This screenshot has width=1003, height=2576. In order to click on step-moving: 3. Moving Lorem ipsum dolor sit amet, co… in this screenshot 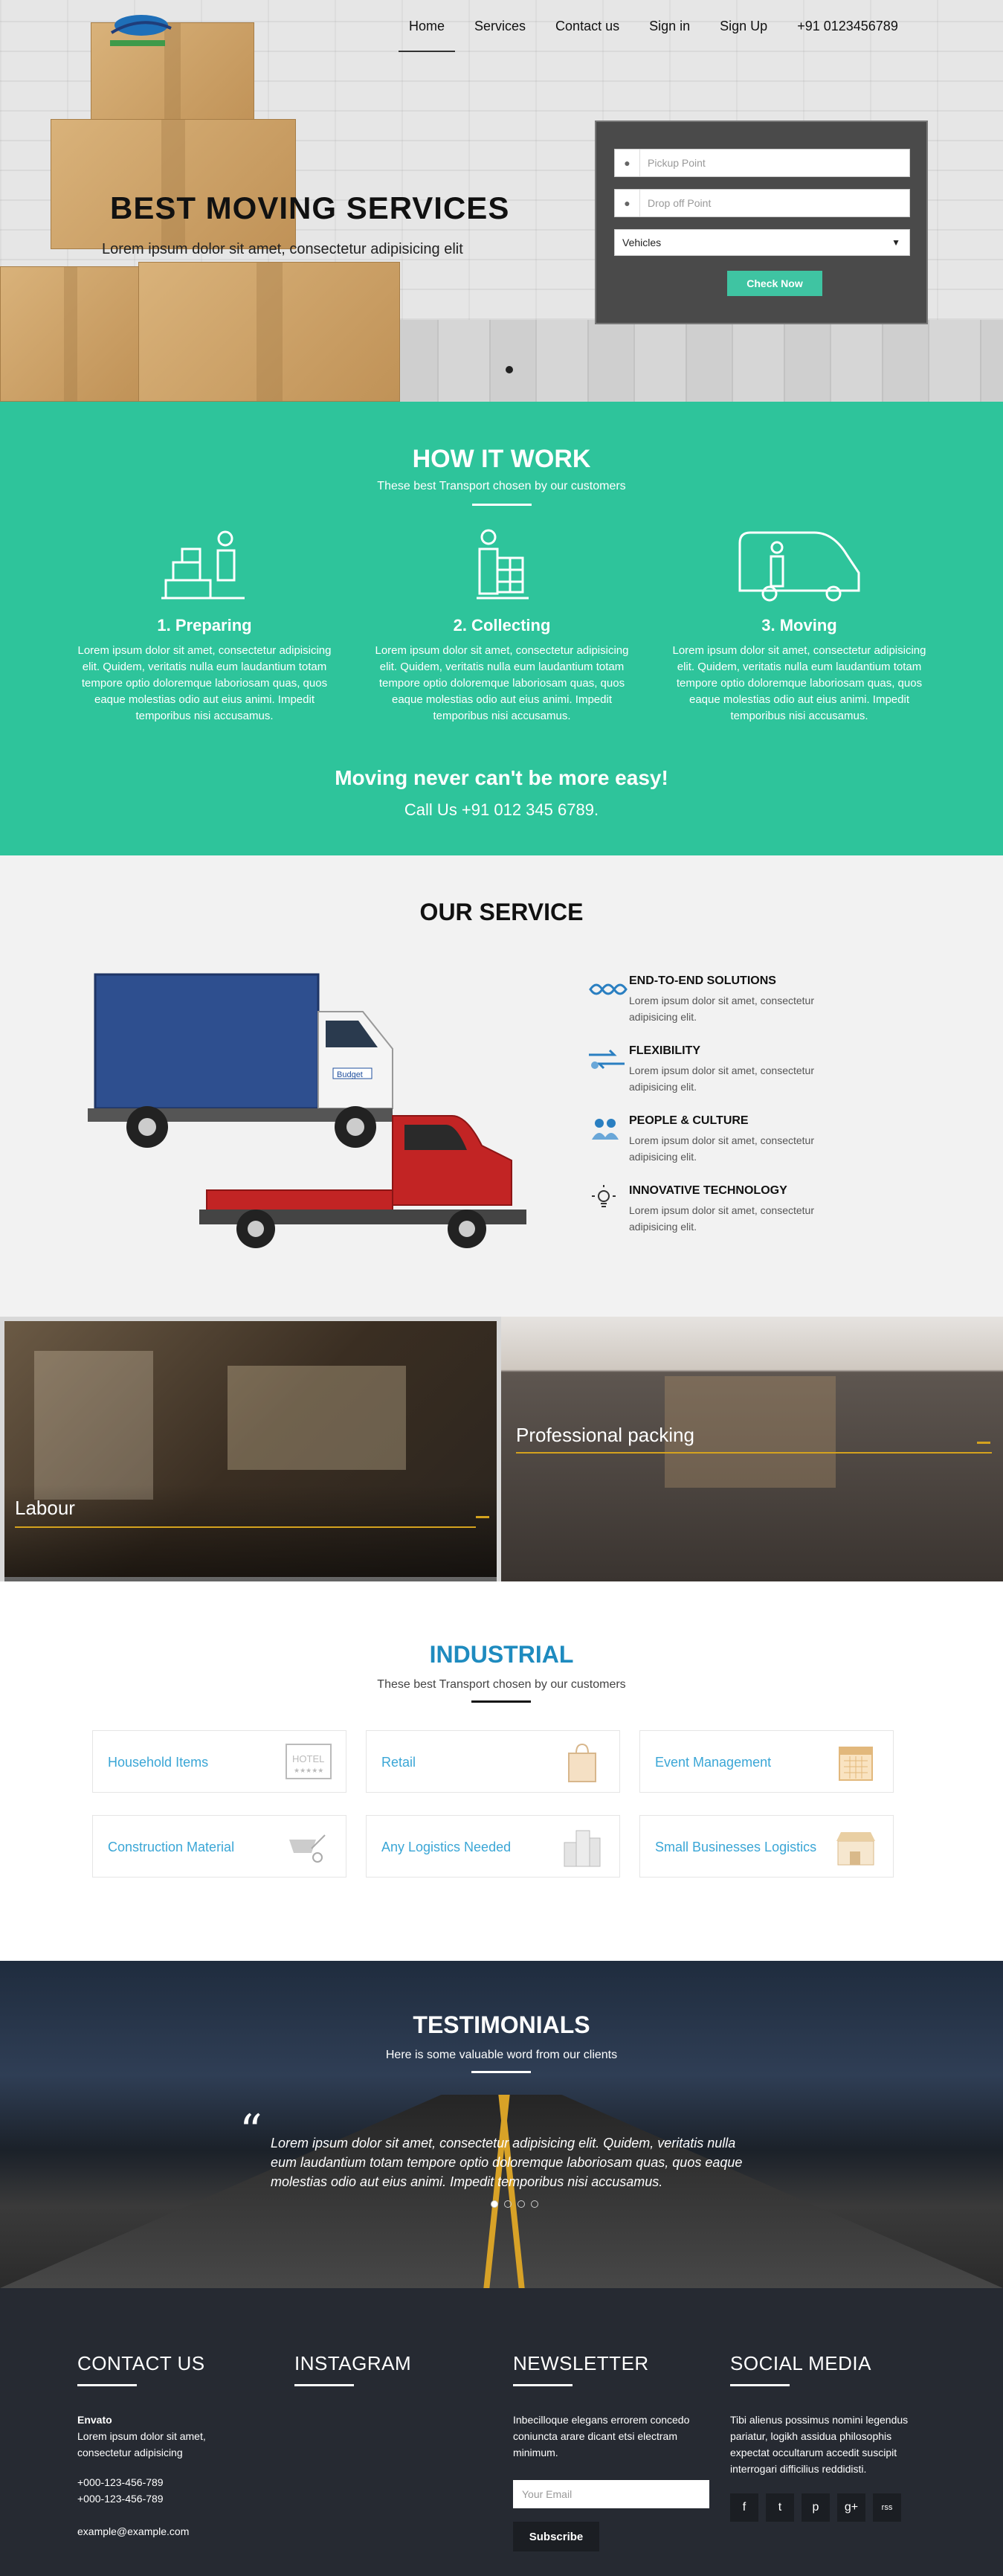, I will do `click(799, 626)`.